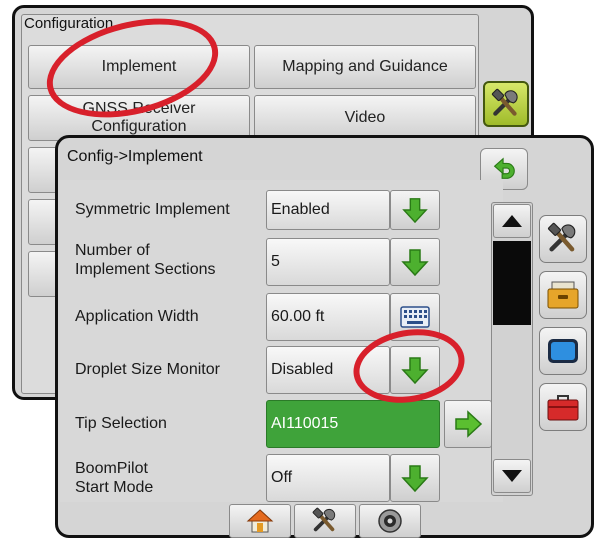 Image resolution: width=597 pixels, height=542 pixels. What do you see at coordinates (512, 283) in the screenshot?
I see `scrollbar-thumb` at bounding box center [512, 283].